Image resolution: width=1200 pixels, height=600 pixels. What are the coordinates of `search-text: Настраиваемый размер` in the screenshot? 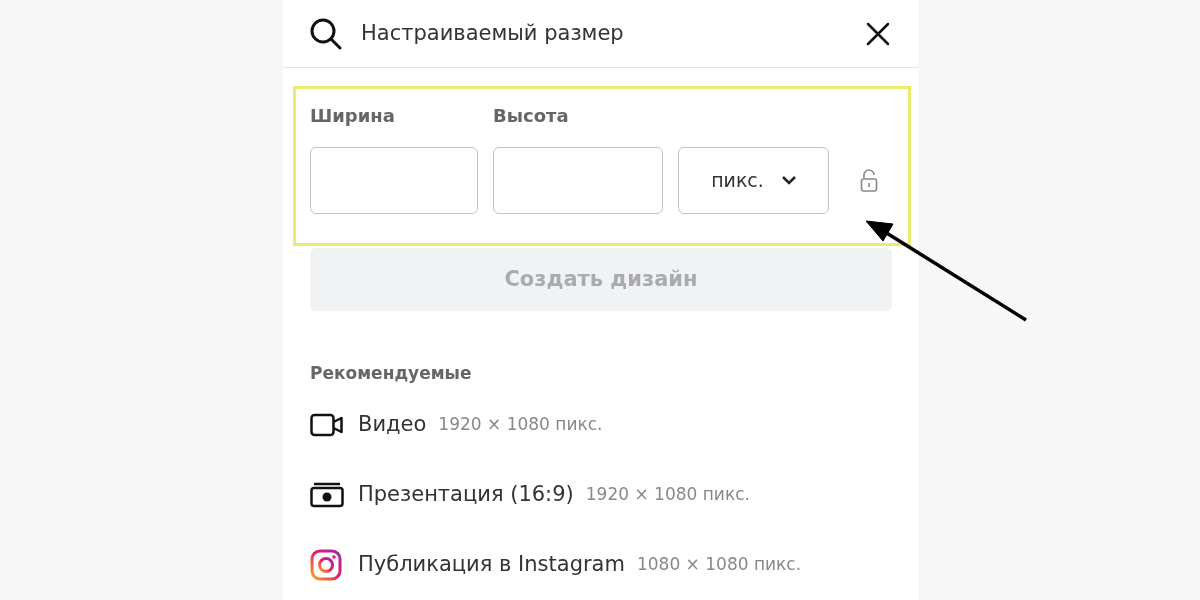 It's located at (493, 33).